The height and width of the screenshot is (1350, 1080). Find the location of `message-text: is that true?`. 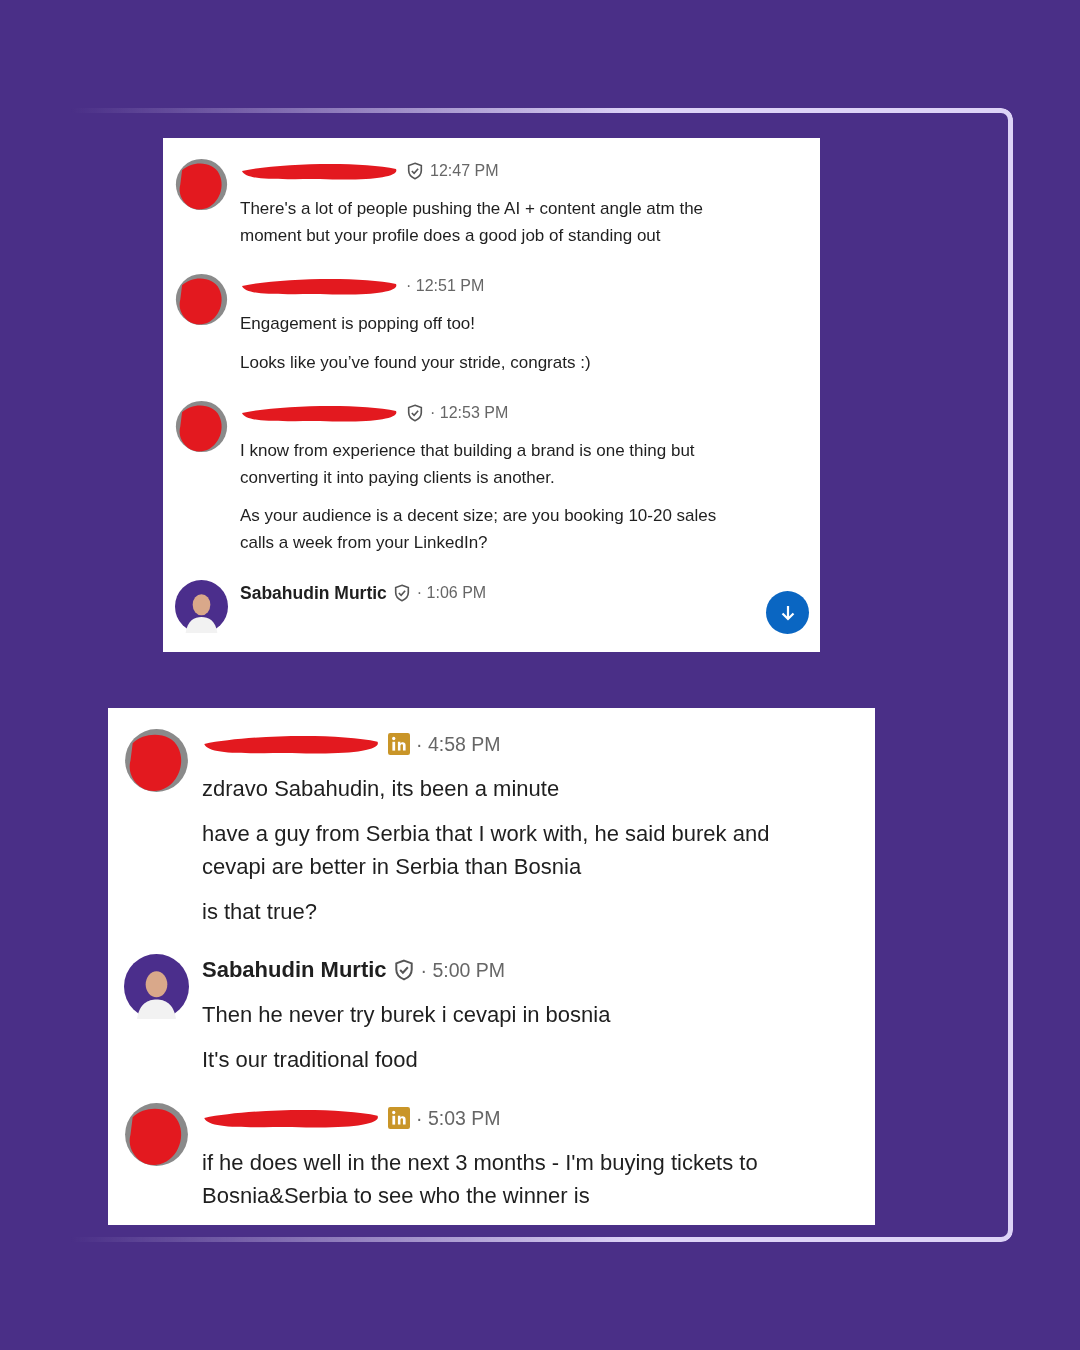

message-text: is that true? is located at coordinates (260, 912).